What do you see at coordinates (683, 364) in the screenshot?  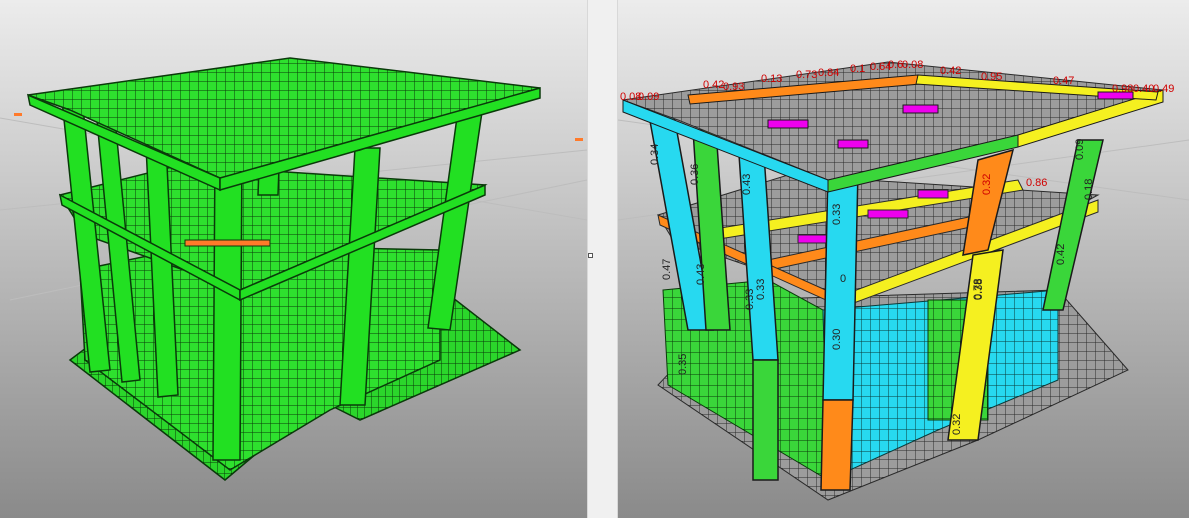 I see `ratio-label: 0.35` at bounding box center [683, 364].